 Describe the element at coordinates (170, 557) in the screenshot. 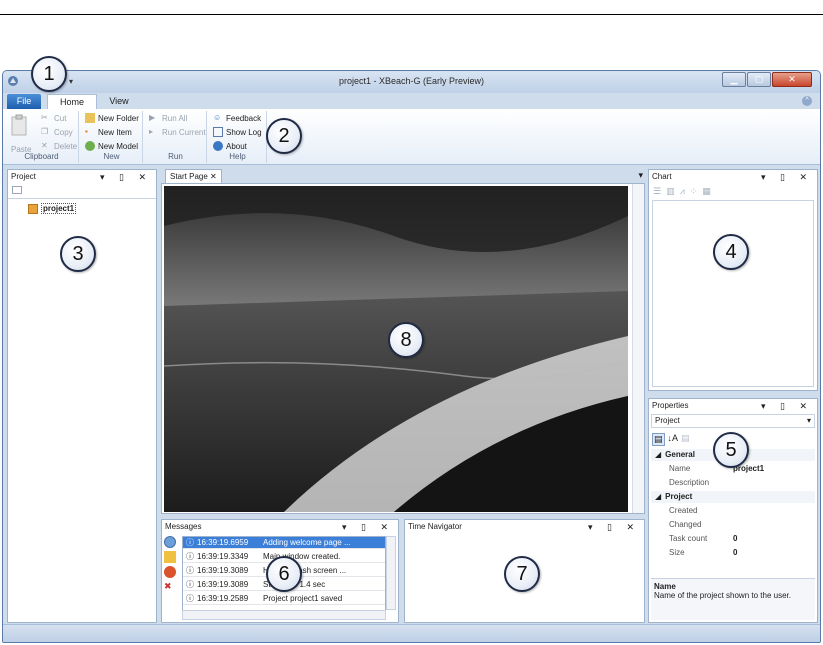

I see `warning-filter-icon` at that location.